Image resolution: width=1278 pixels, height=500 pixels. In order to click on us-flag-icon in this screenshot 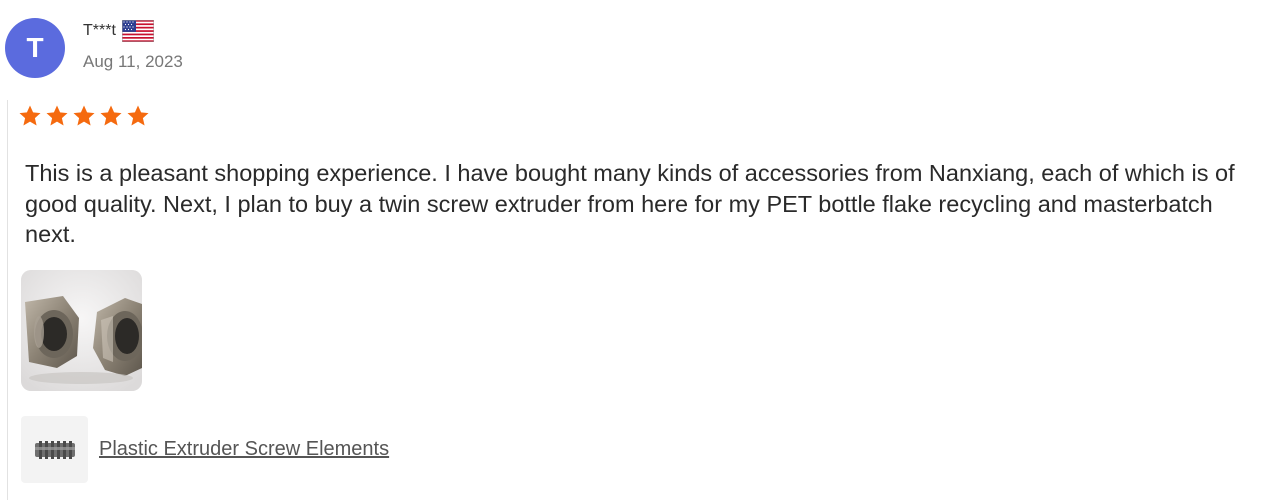, I will do `click(137, 31)`.